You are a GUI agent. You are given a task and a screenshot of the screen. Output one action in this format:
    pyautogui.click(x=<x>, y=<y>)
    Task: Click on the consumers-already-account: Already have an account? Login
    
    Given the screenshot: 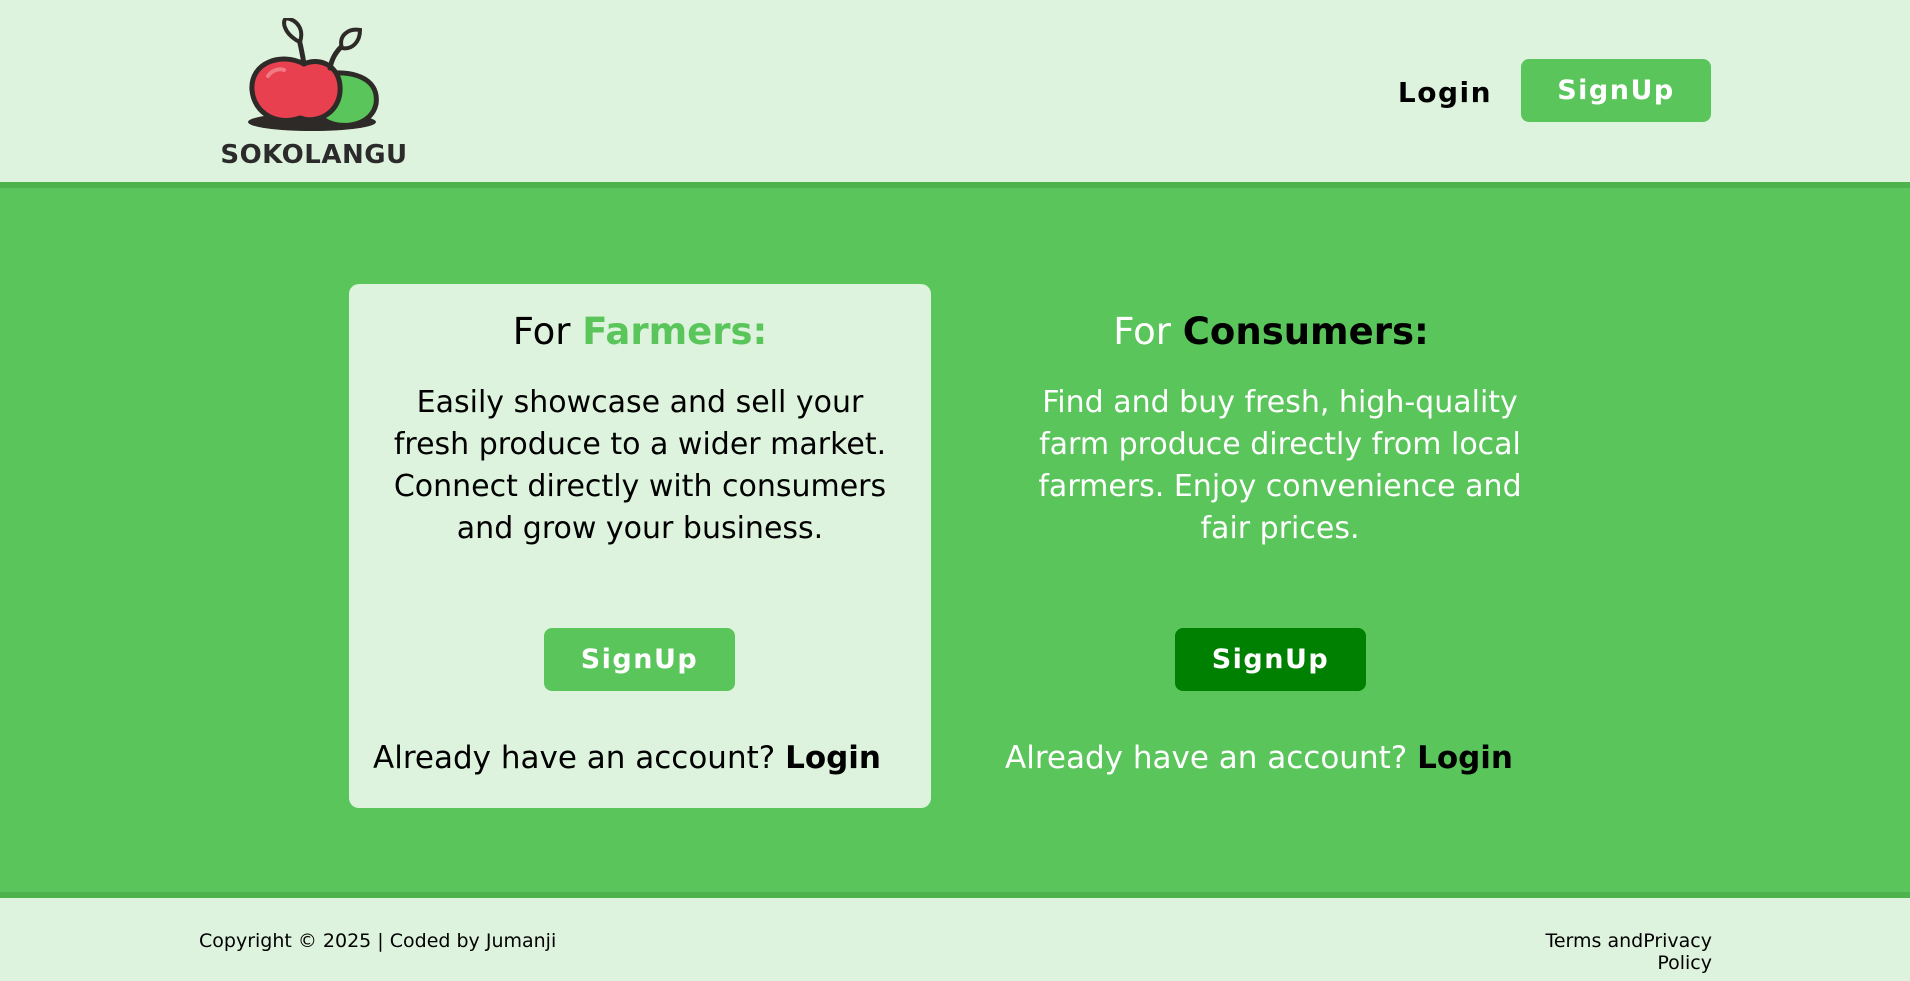 What is the action you would take?
    pyautogui.click(x=1275, y=758)
    